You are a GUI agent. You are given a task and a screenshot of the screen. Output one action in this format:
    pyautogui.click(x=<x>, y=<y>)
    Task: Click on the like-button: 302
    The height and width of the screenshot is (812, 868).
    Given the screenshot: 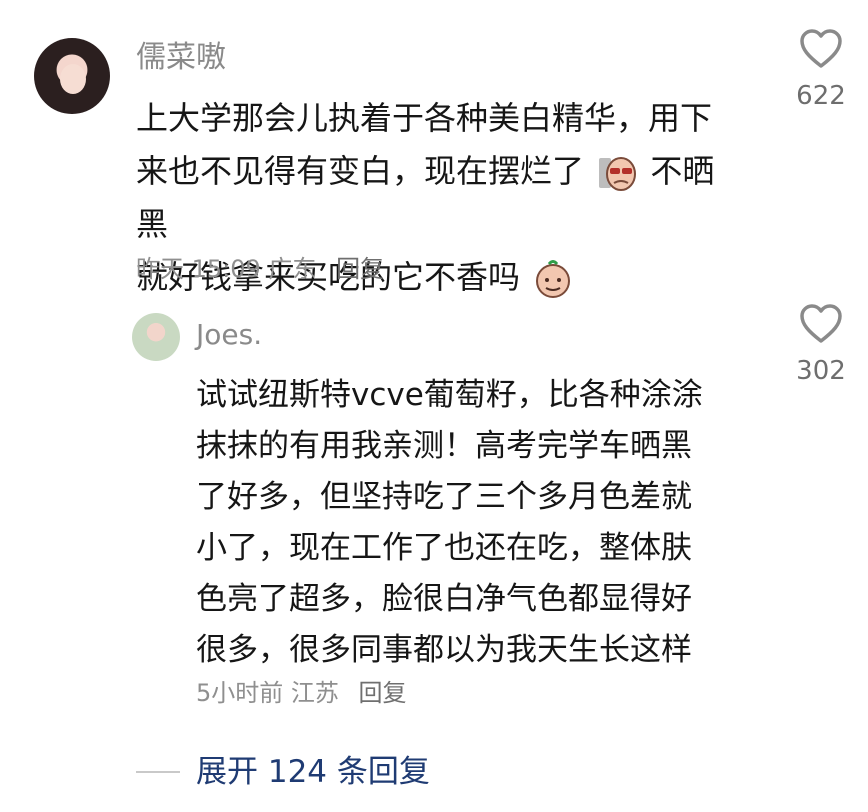 What is the action you would take?
    pyautogui.click(x=821, y=344)
    